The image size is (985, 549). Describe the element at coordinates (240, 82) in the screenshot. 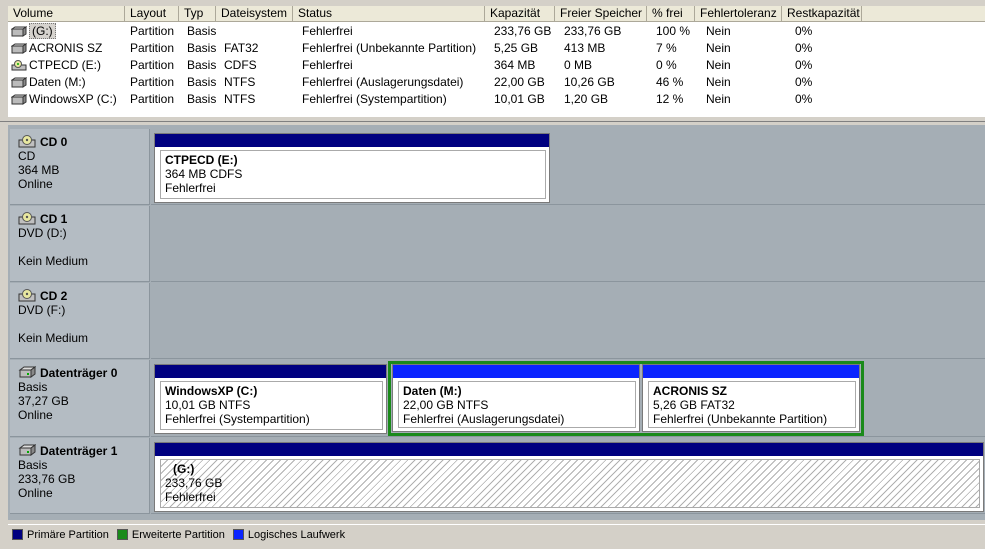

I see `volume-cell-fs: NTFS` at that location.